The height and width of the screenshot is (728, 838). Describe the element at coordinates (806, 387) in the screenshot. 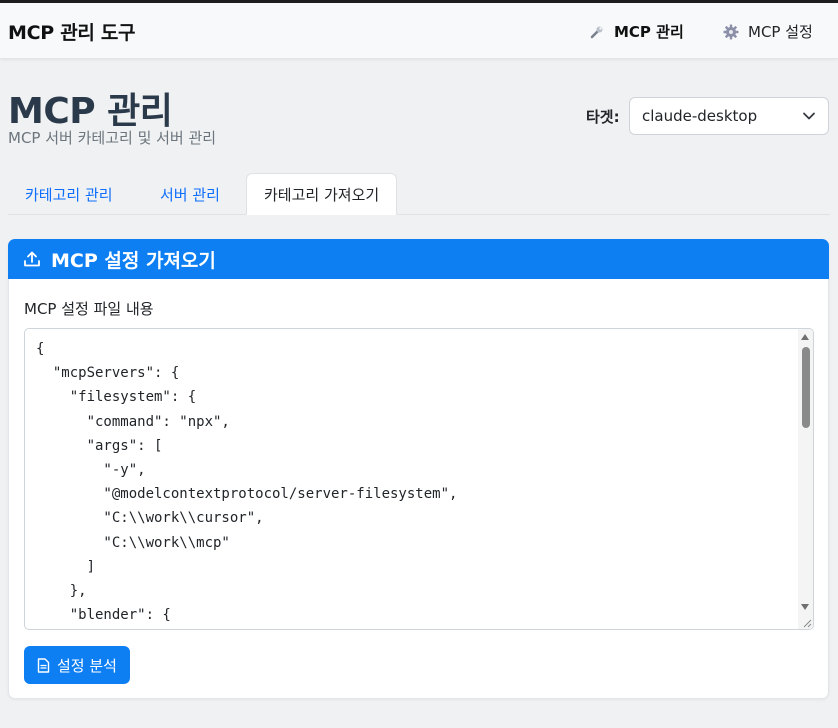

I see `scrollbar-thumb` at that location.